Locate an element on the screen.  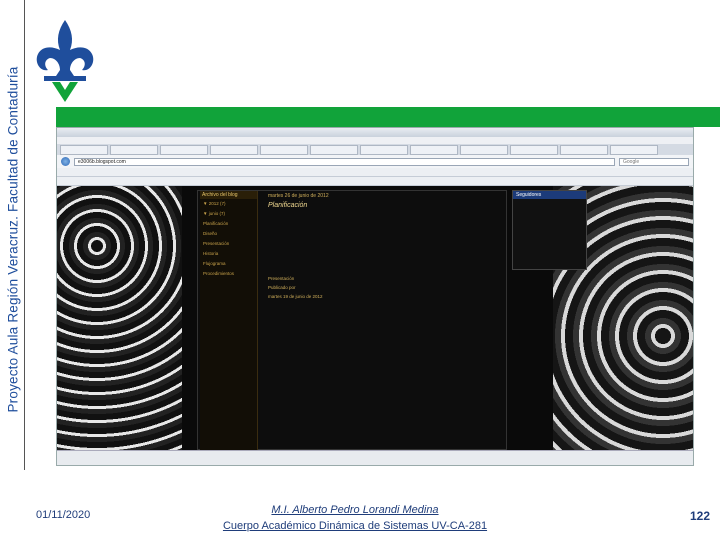
post-title: Planificación is located at coordinates (384, 205).